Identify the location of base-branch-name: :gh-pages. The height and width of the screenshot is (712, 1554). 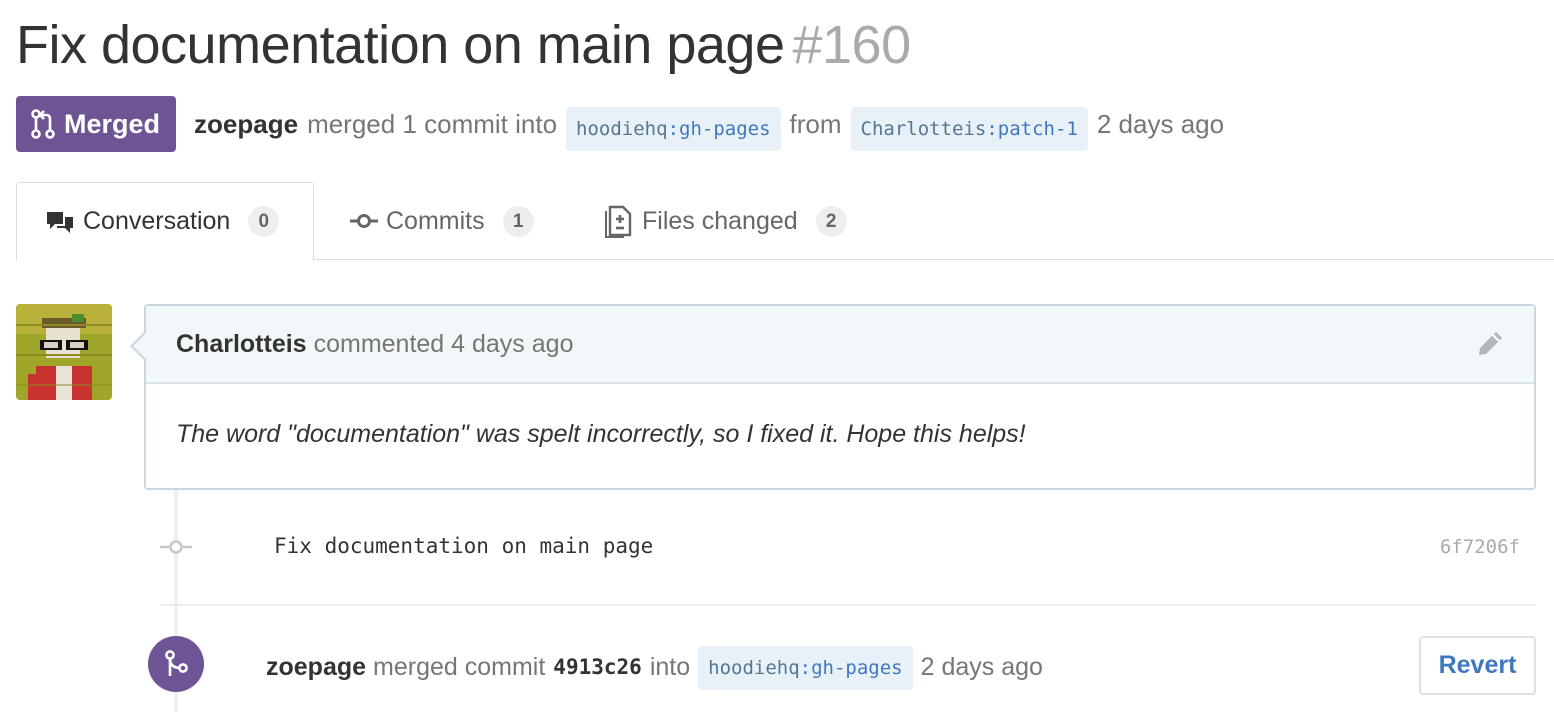
(719, 129).